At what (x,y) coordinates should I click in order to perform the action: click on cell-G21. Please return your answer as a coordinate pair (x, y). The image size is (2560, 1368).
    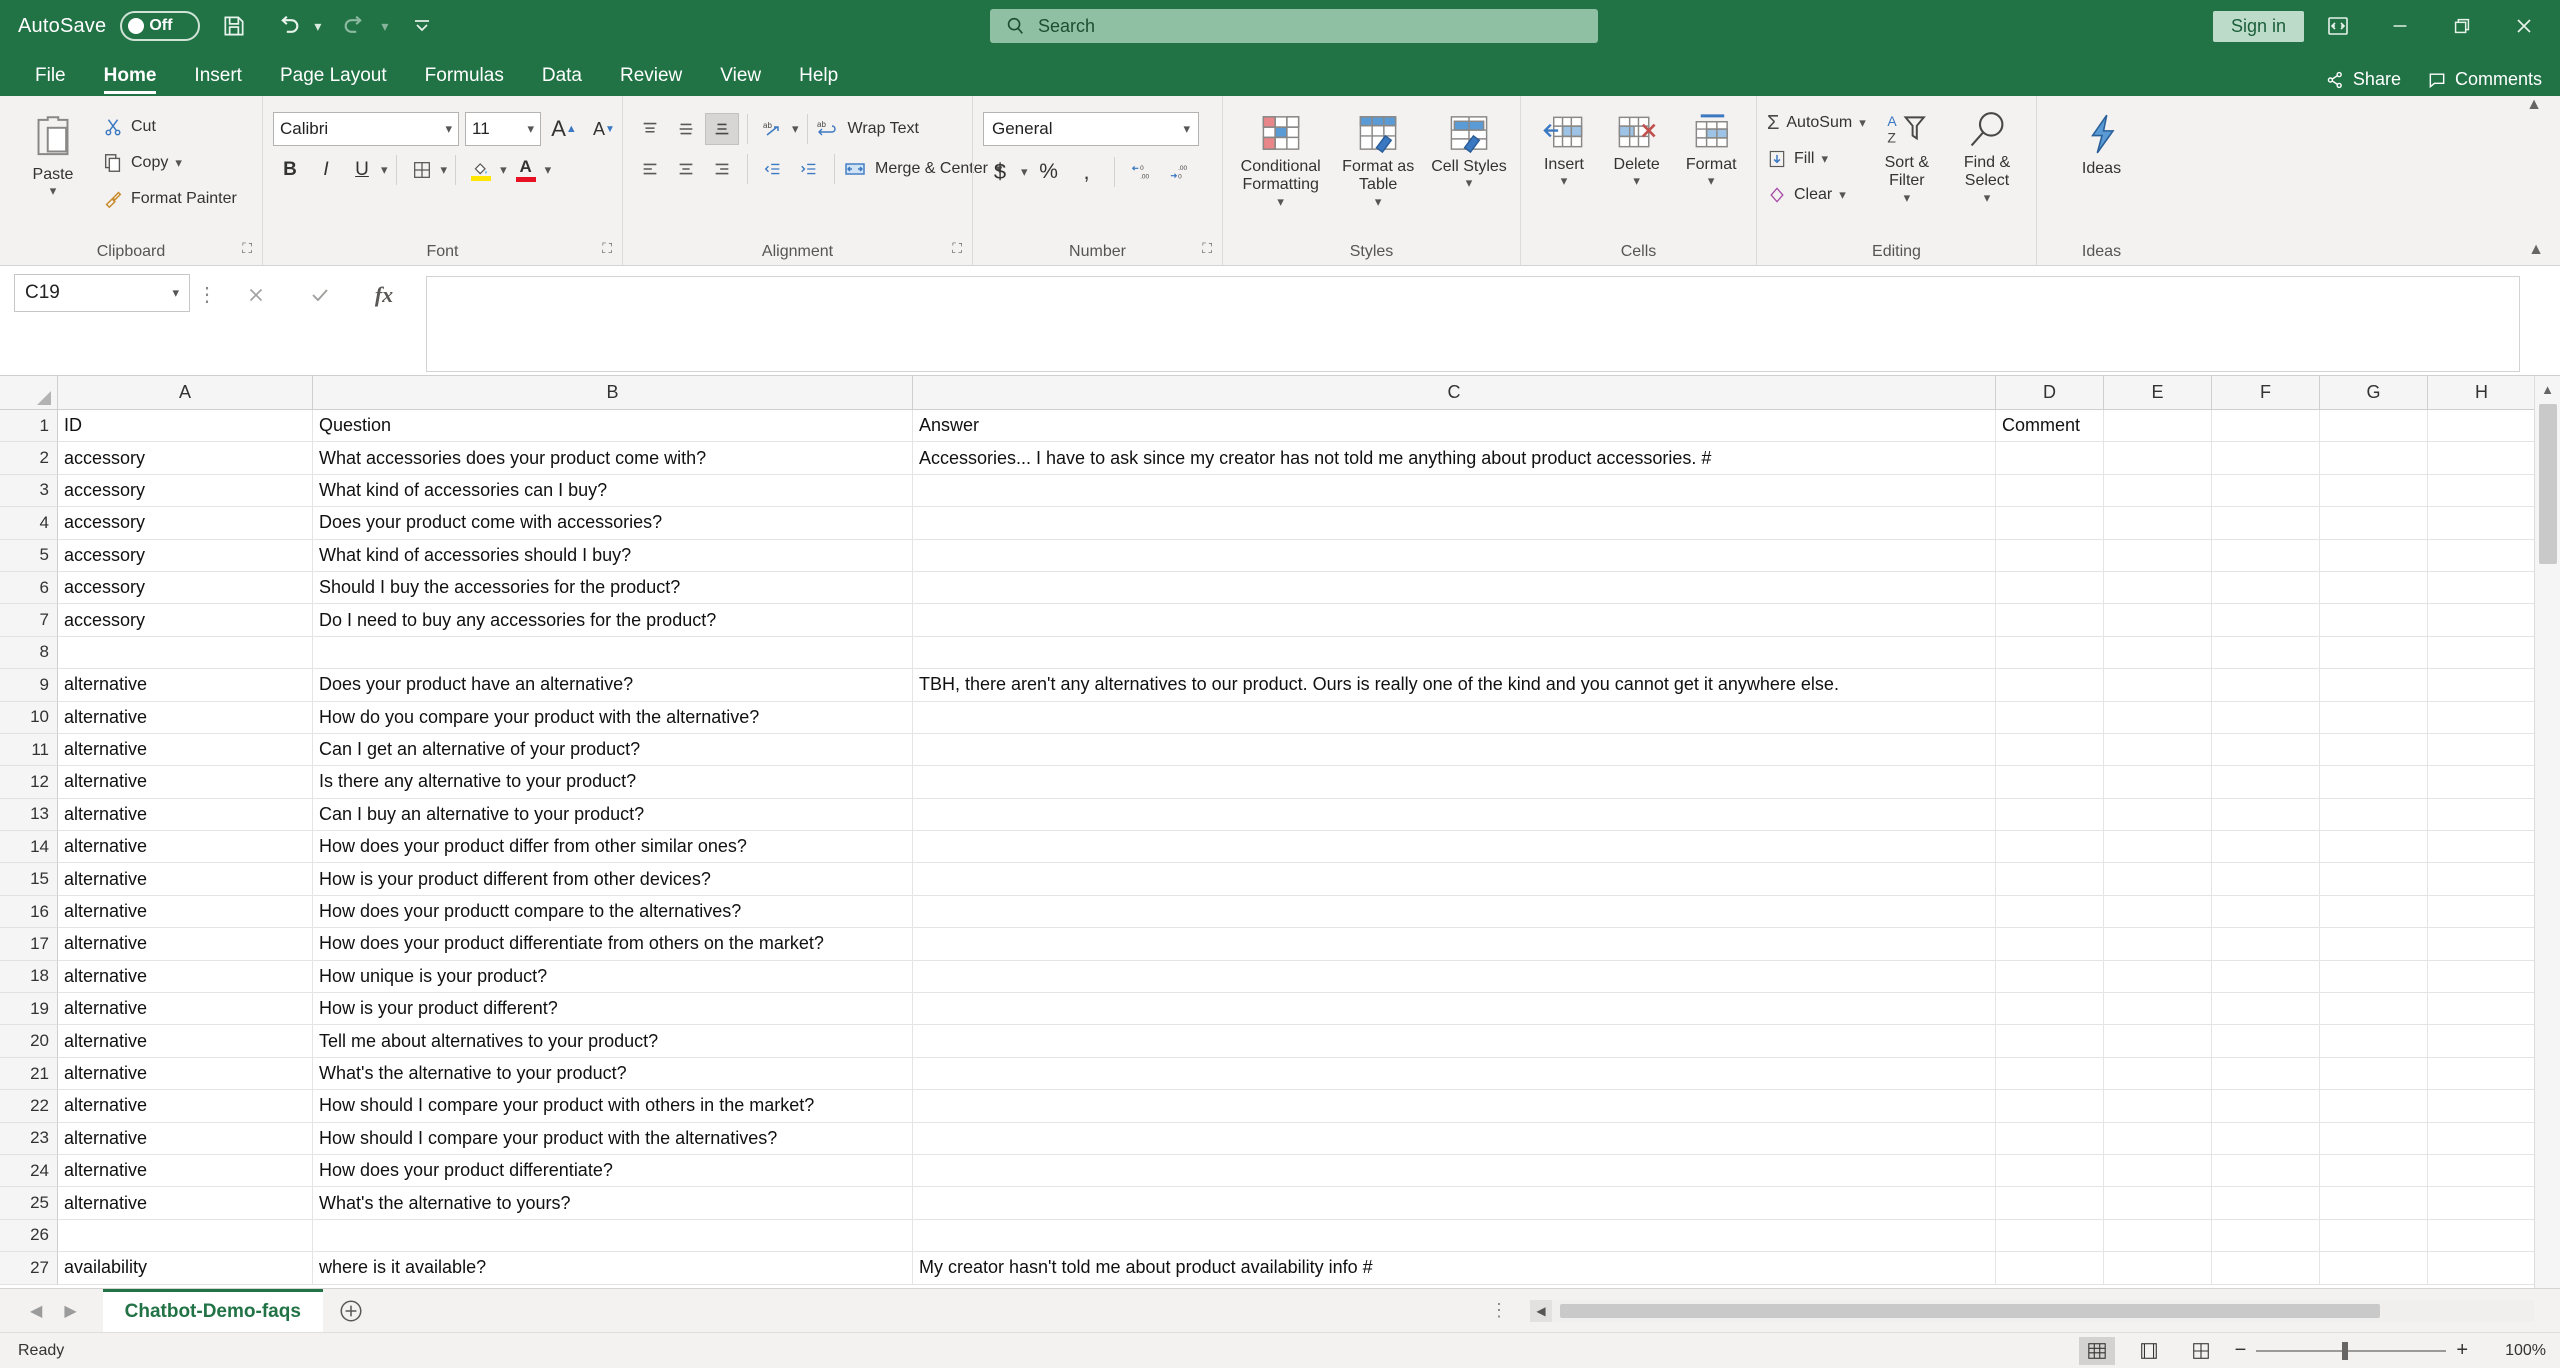
    Looking at the image, I should click on (2374, 1074).